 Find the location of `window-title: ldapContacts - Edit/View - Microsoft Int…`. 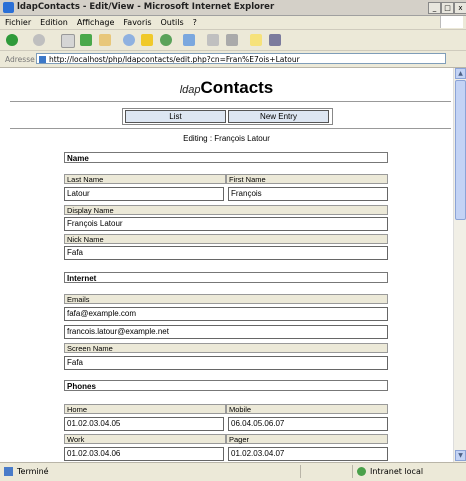

window-title: ldapContacts - Edit/View - Microsoft Int… is located at coordinates (146, 7).